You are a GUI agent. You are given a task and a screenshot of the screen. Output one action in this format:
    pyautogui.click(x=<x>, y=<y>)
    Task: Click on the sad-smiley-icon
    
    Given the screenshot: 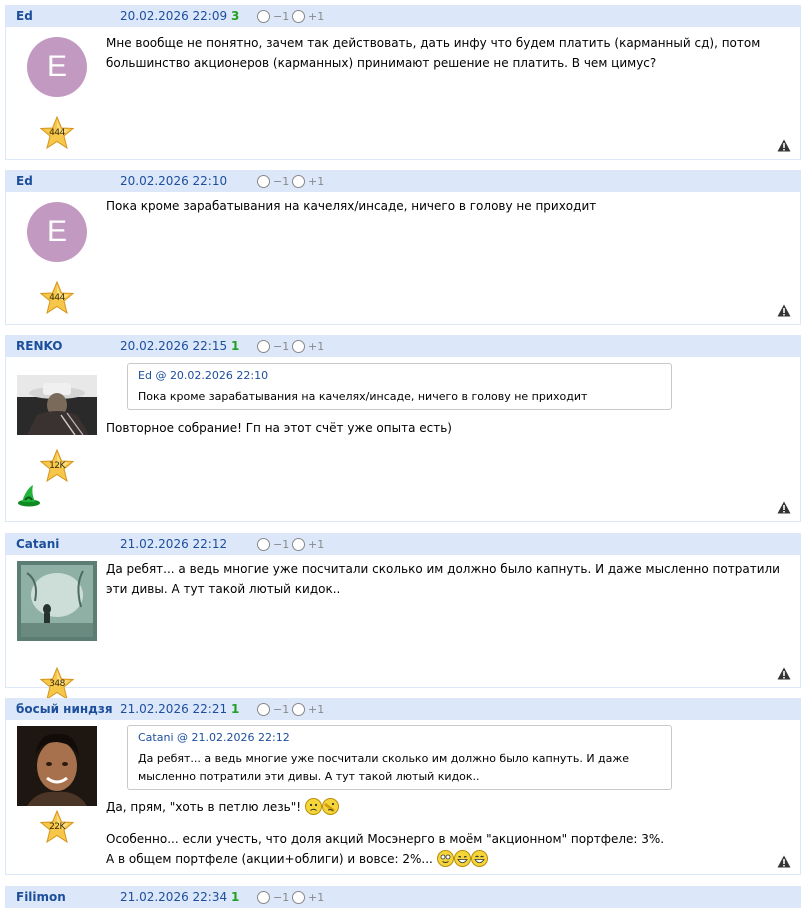 What is the action you would take?
    pyautogui.click(x=313, y=806)
    